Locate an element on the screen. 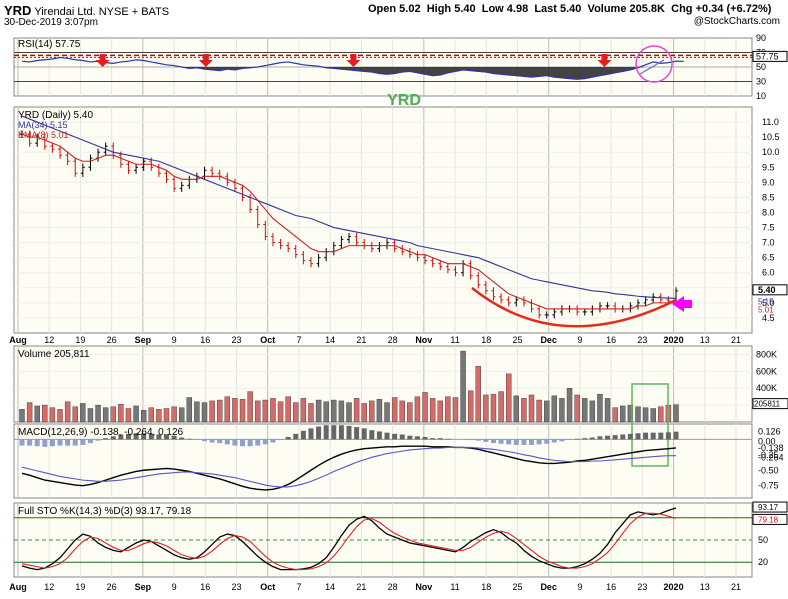 Image resolution: width=788 pixels, height=599 pixels. sto-x-label: 26 is located at coordinates (112, 587).